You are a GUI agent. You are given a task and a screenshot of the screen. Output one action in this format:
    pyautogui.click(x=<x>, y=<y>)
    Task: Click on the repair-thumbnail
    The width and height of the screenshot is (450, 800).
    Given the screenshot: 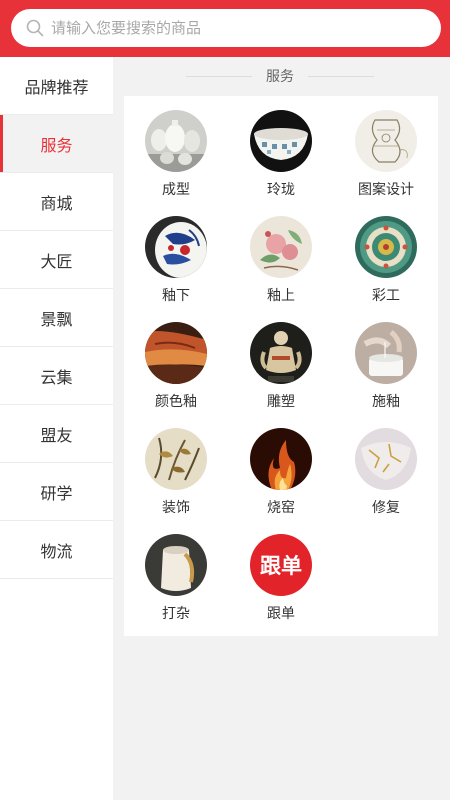 What is the action you would take?
    pyautogui.click(x=386, y=459)
    